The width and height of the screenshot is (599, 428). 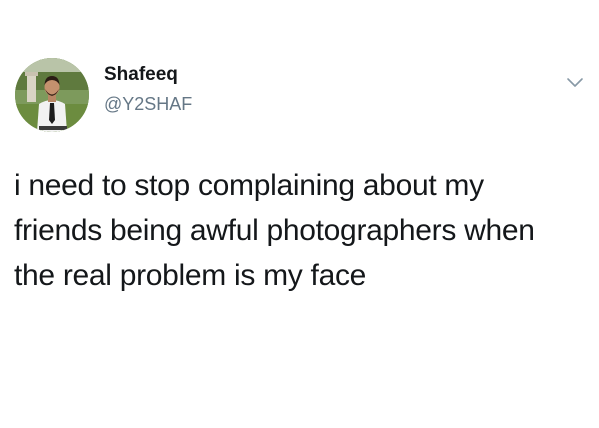 I want to click on tweet-menu-button, so click(x=575, y=83).